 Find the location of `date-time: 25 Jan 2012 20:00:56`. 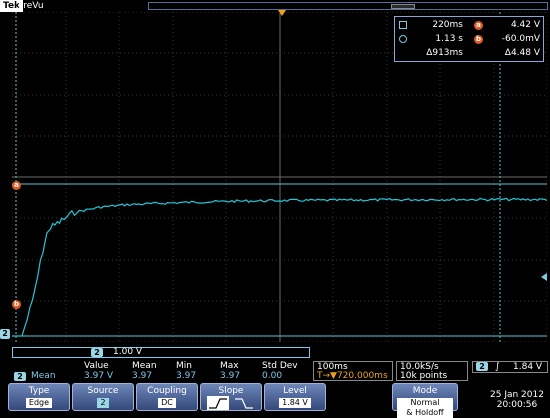

date-time: 25 Jan 2012 20:00:56 is located at coordinates (517, 400).